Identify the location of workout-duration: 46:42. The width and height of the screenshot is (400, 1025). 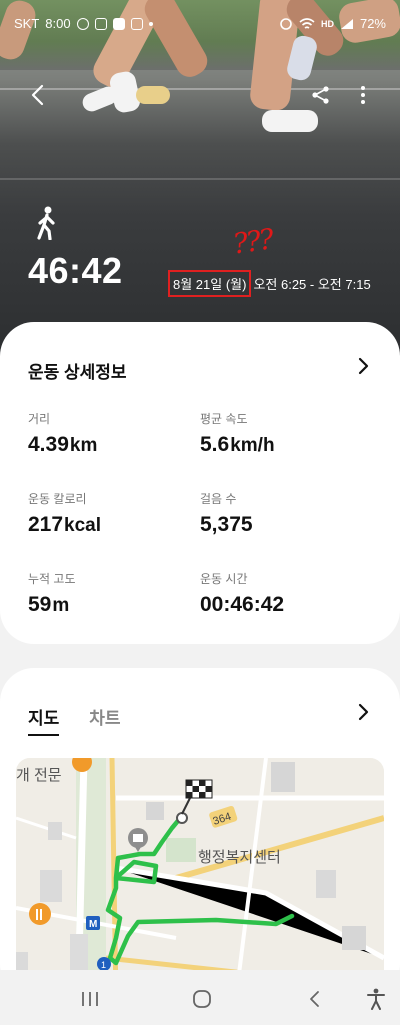
(75, 270).